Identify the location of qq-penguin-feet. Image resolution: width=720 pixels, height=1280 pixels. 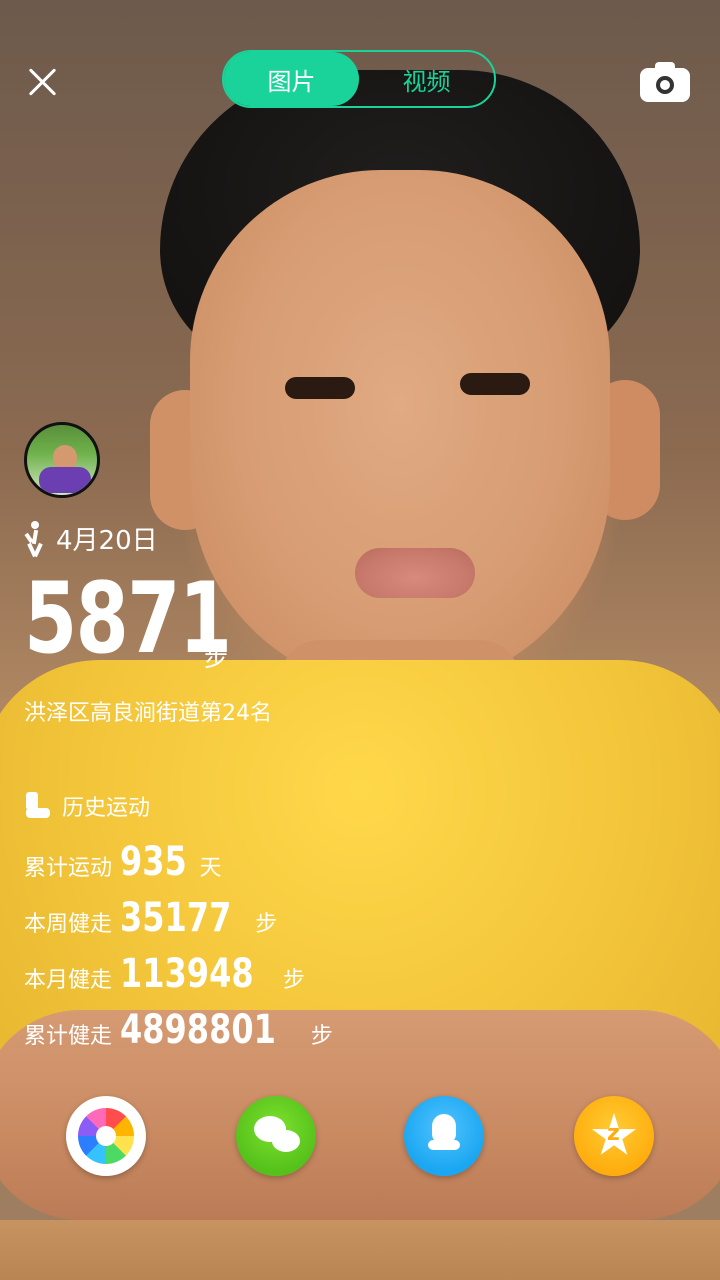
(444, 1145).